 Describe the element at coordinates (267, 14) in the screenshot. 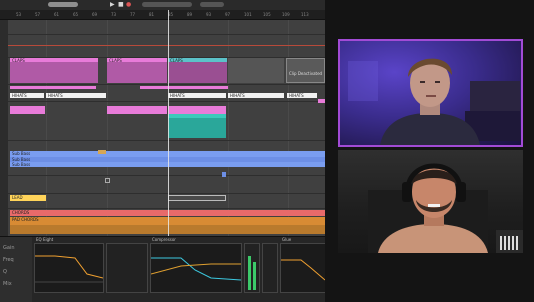

I see `ruler-tick: 105` at that location.